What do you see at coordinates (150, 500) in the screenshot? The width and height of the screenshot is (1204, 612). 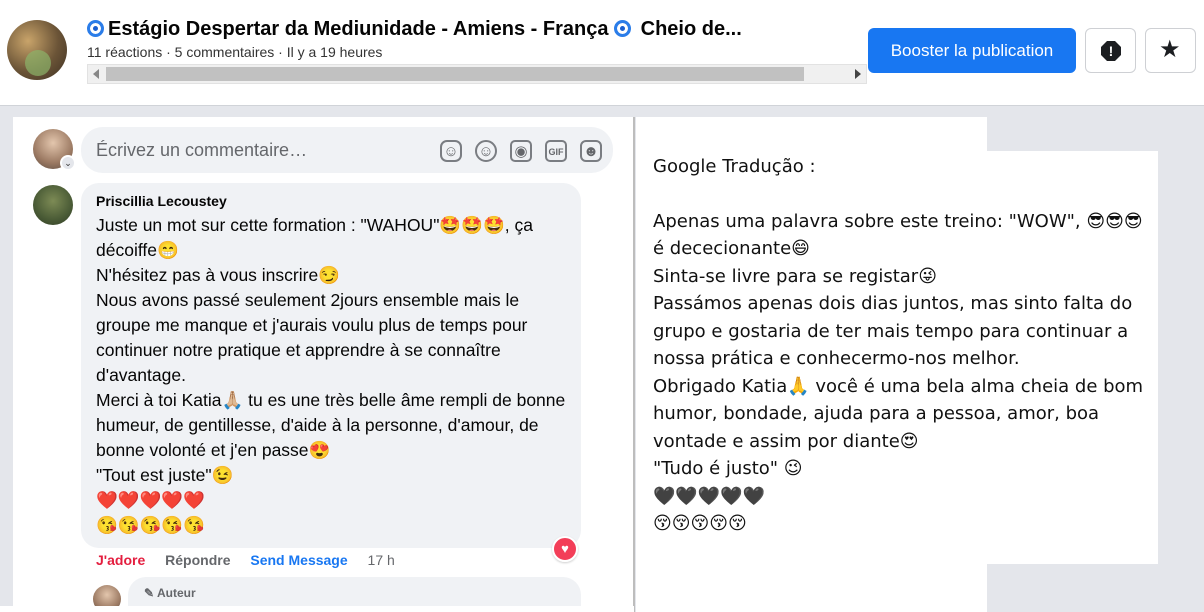 I see `comment-line: ❤️❤️❤️❤️❤️` at bounding box center [150, 500].